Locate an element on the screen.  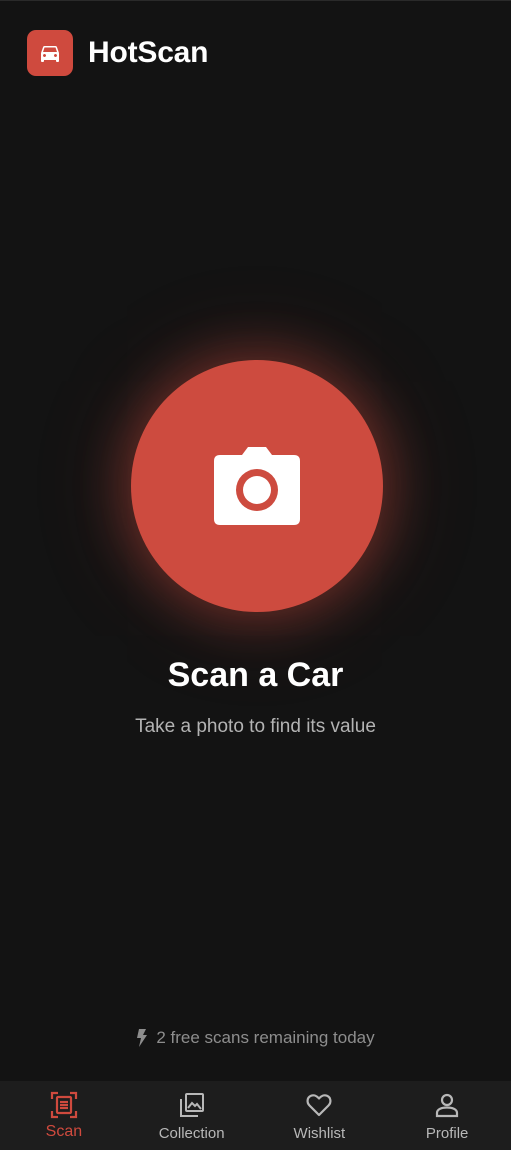
nav-label-profile: Profile is located at coordinates (447, 1133).